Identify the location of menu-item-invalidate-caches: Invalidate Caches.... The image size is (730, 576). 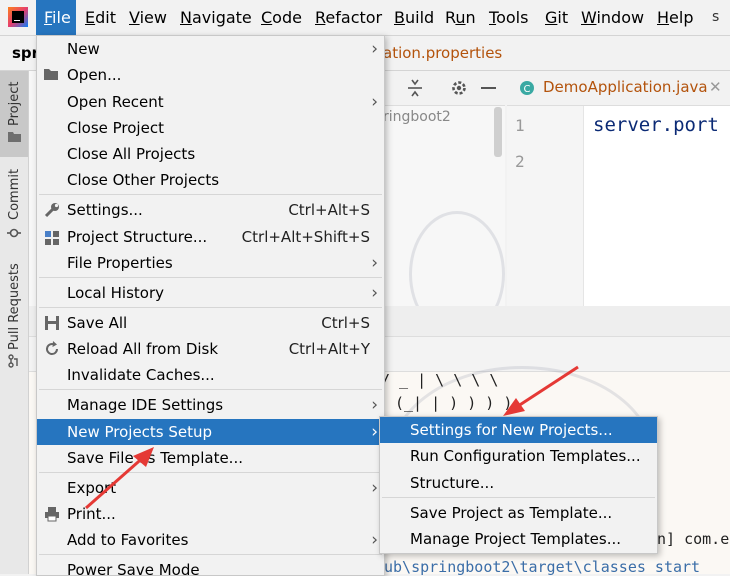
(210, 375).